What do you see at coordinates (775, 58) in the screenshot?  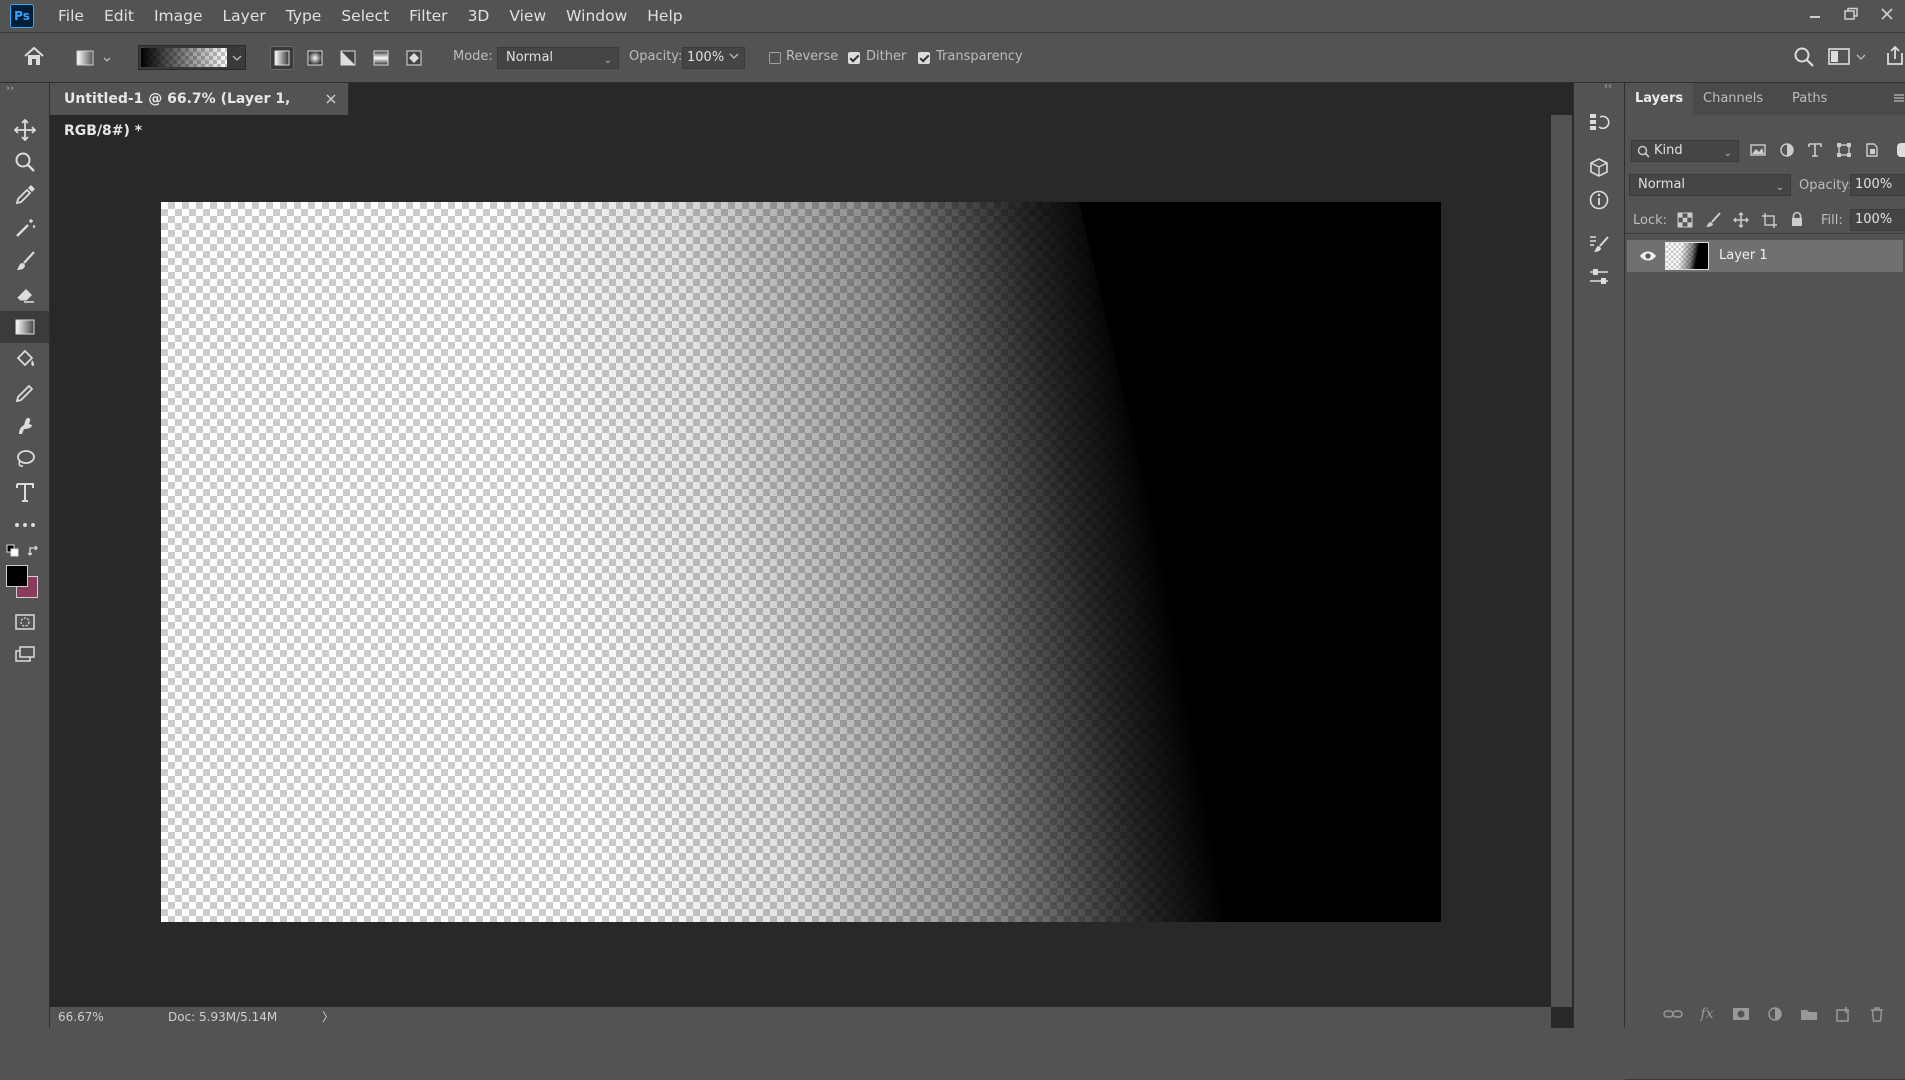 I see `reverse-checkbox` at bounding box center [775, 58].